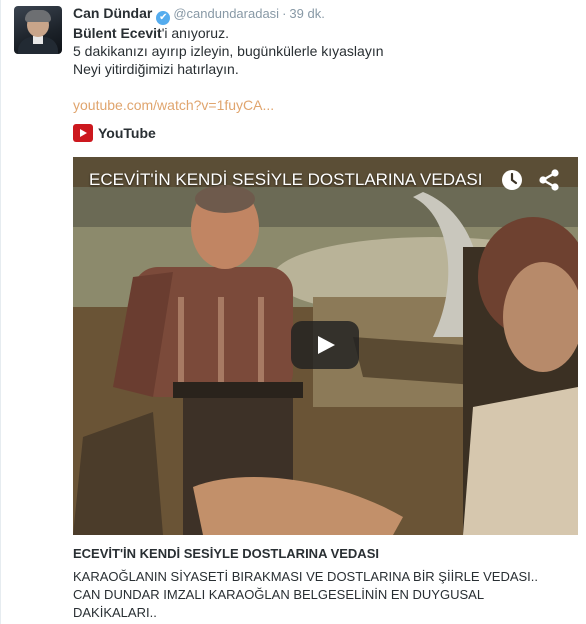  Describe the element at coordinates (195, 33) in the screenshot. I see `tweet-text-fragment: 'i anıyoruz.` at that location.